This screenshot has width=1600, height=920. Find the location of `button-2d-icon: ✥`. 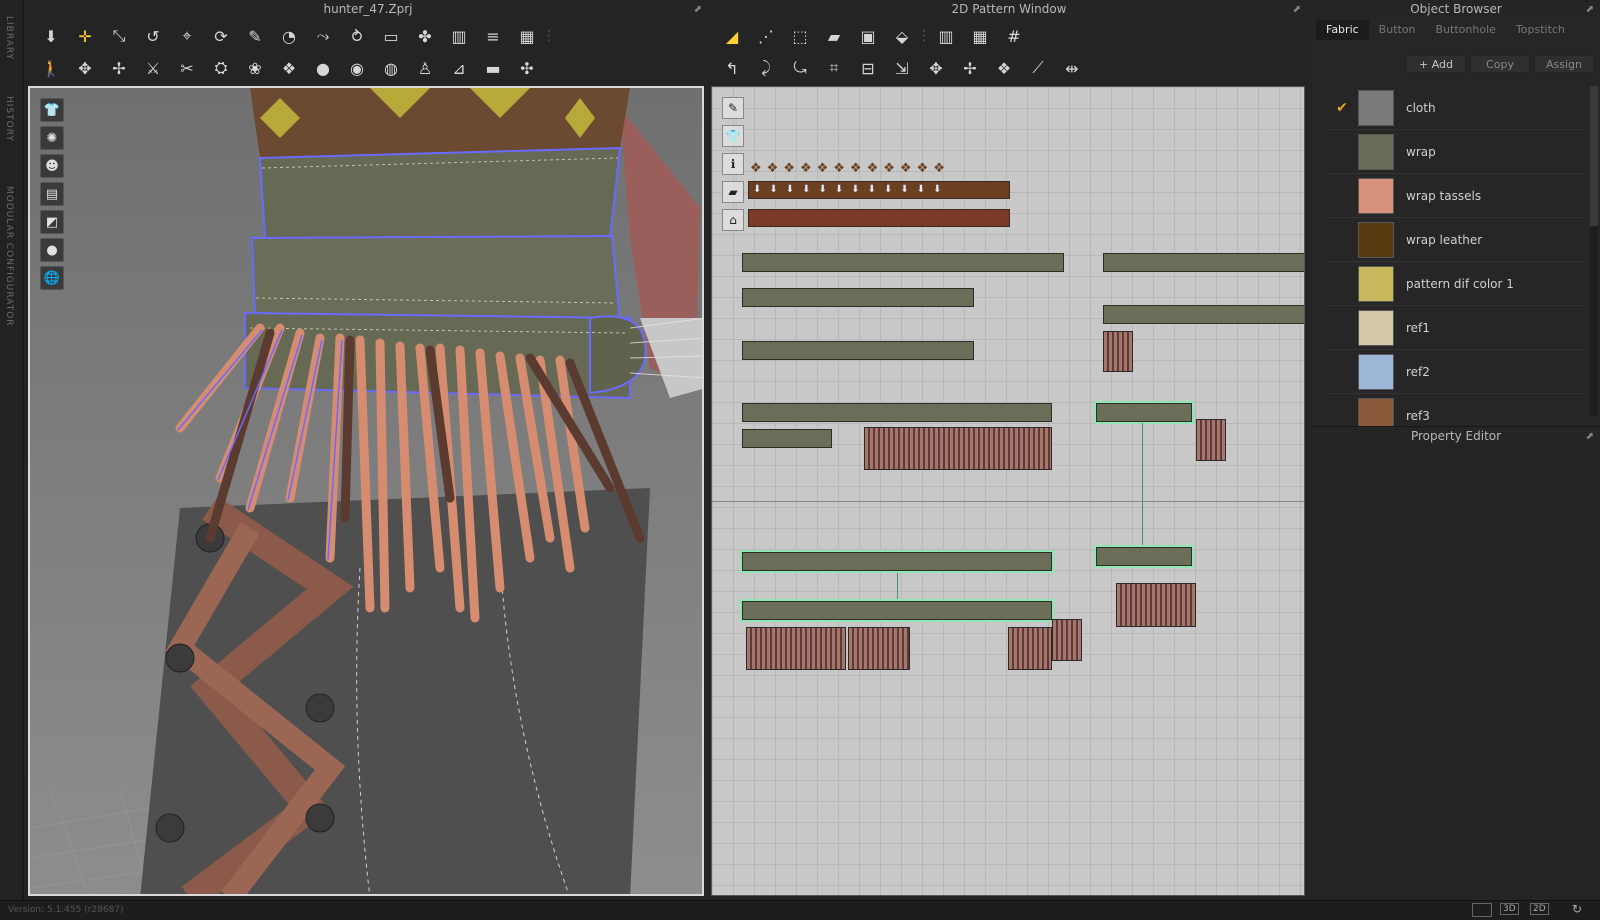

button-2d-icon: ✥ is located at coordinates (936, 68).